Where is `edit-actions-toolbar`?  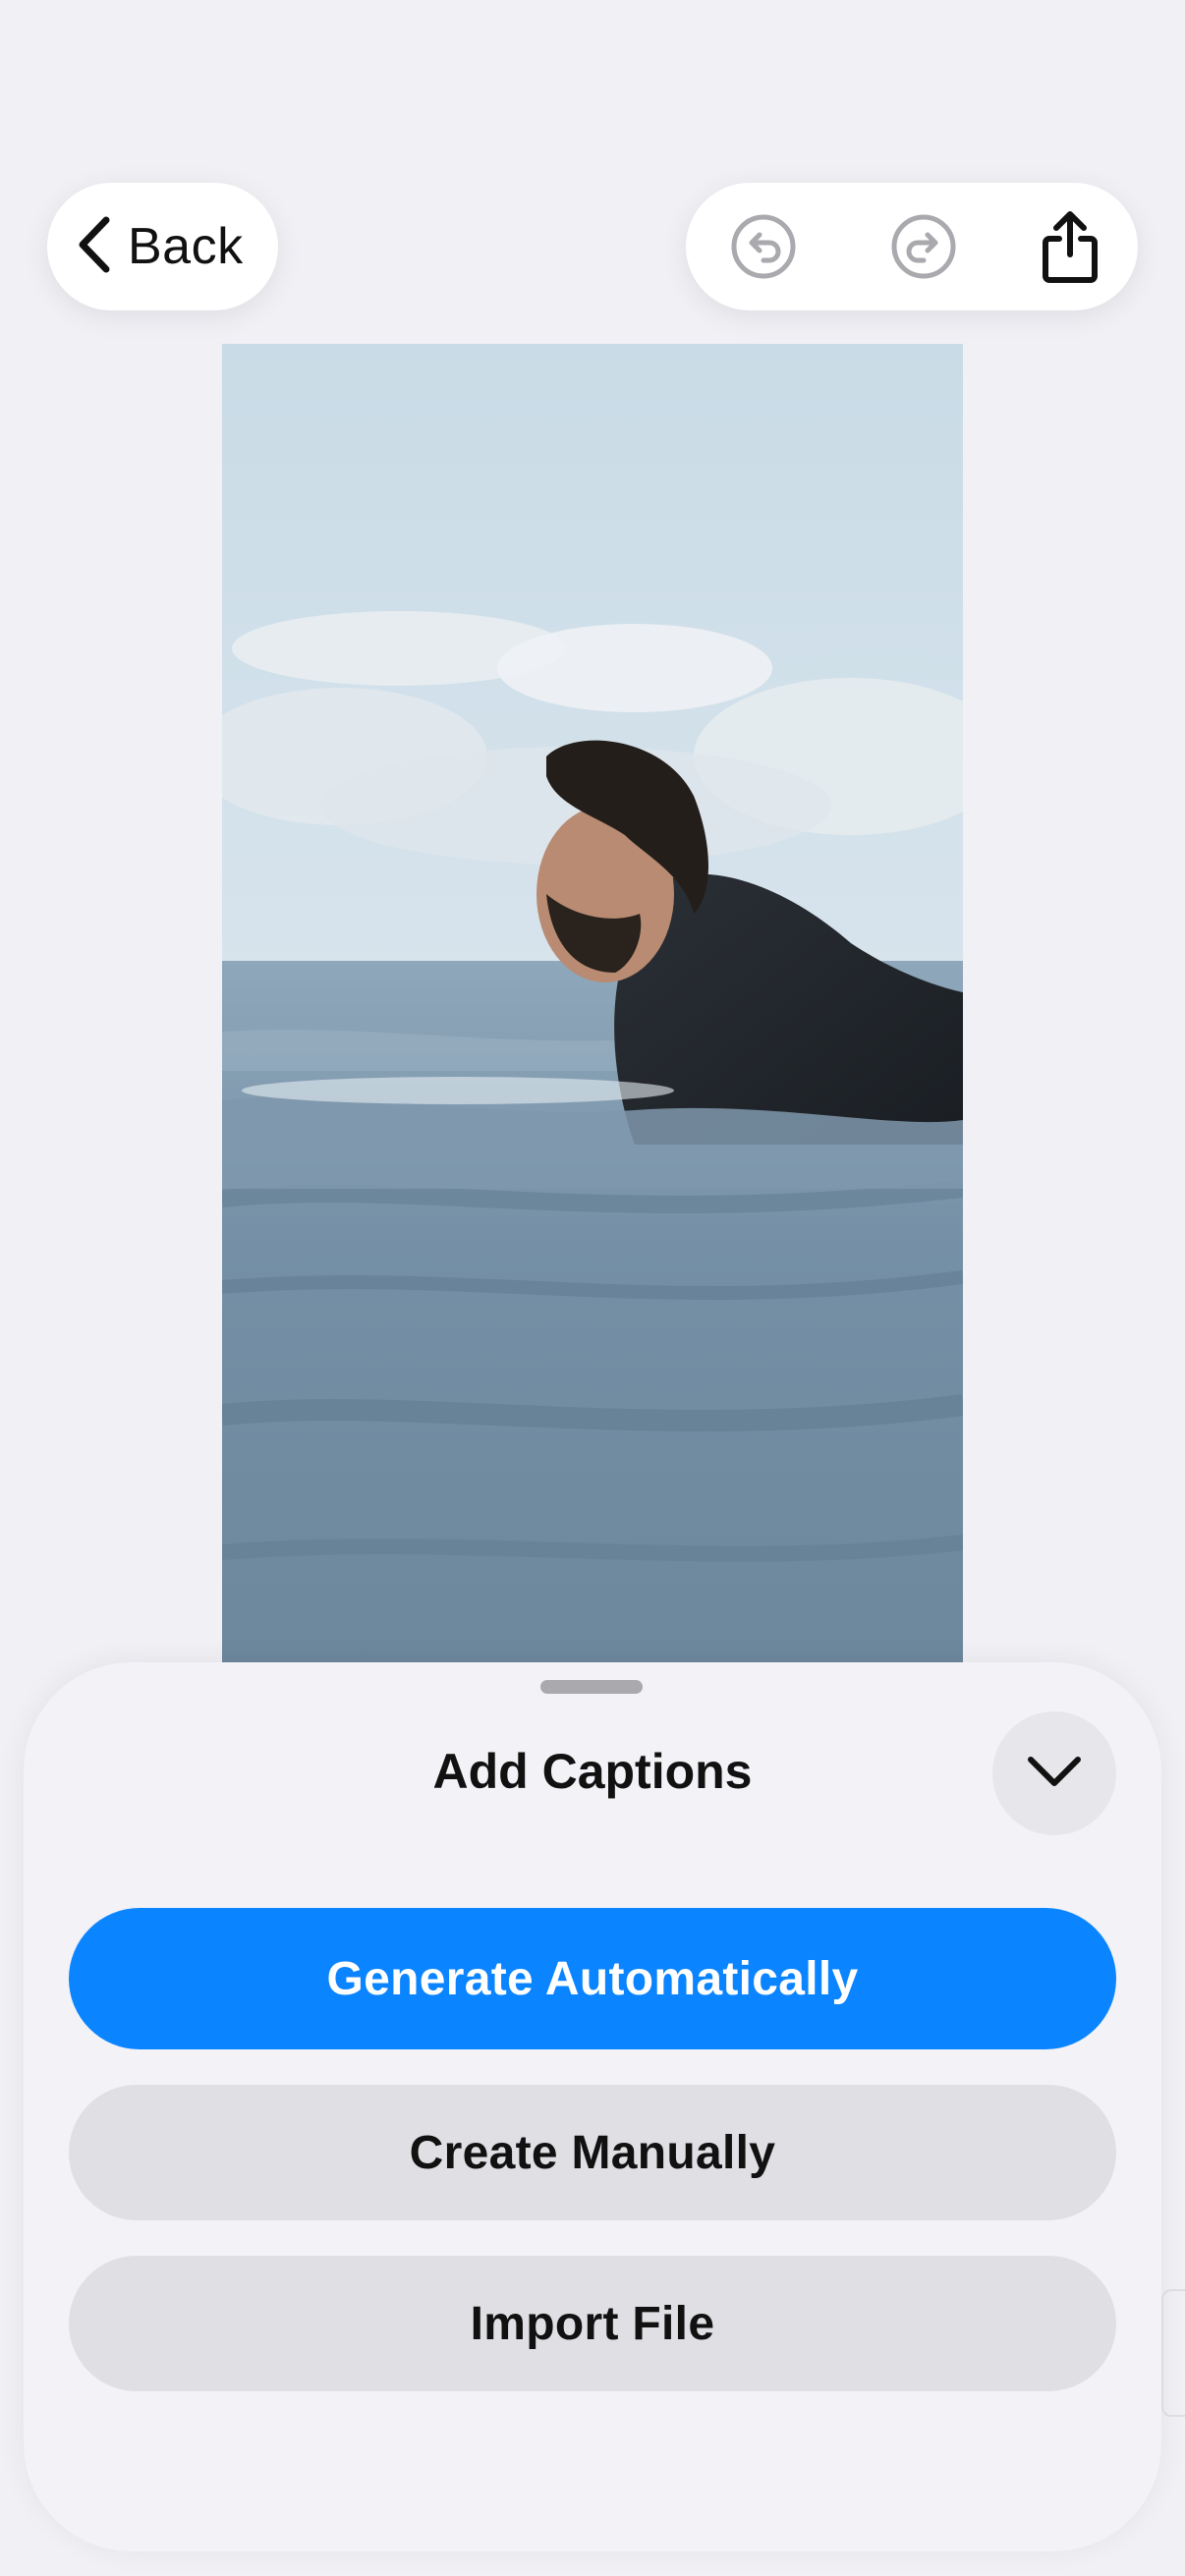
edit-actions-toolbar is located at coordinates (912, 246).